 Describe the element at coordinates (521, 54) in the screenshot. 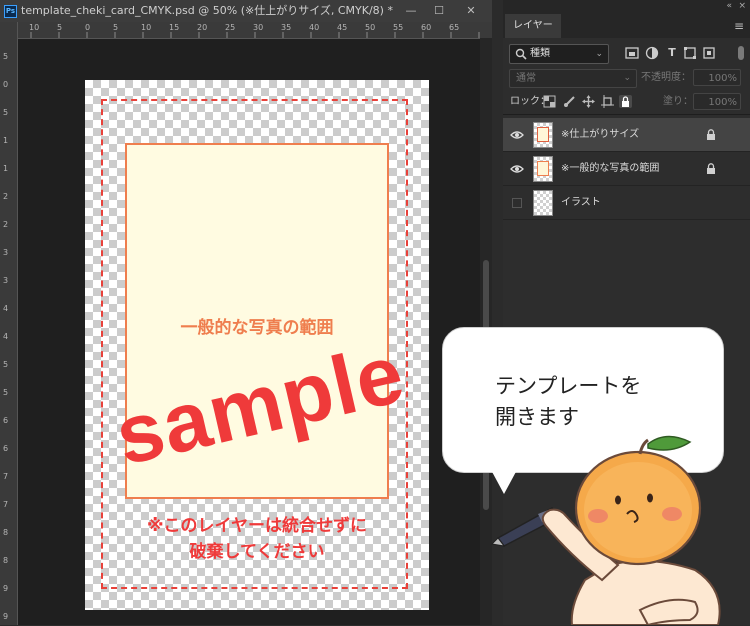

I see `search-icon` at that location.